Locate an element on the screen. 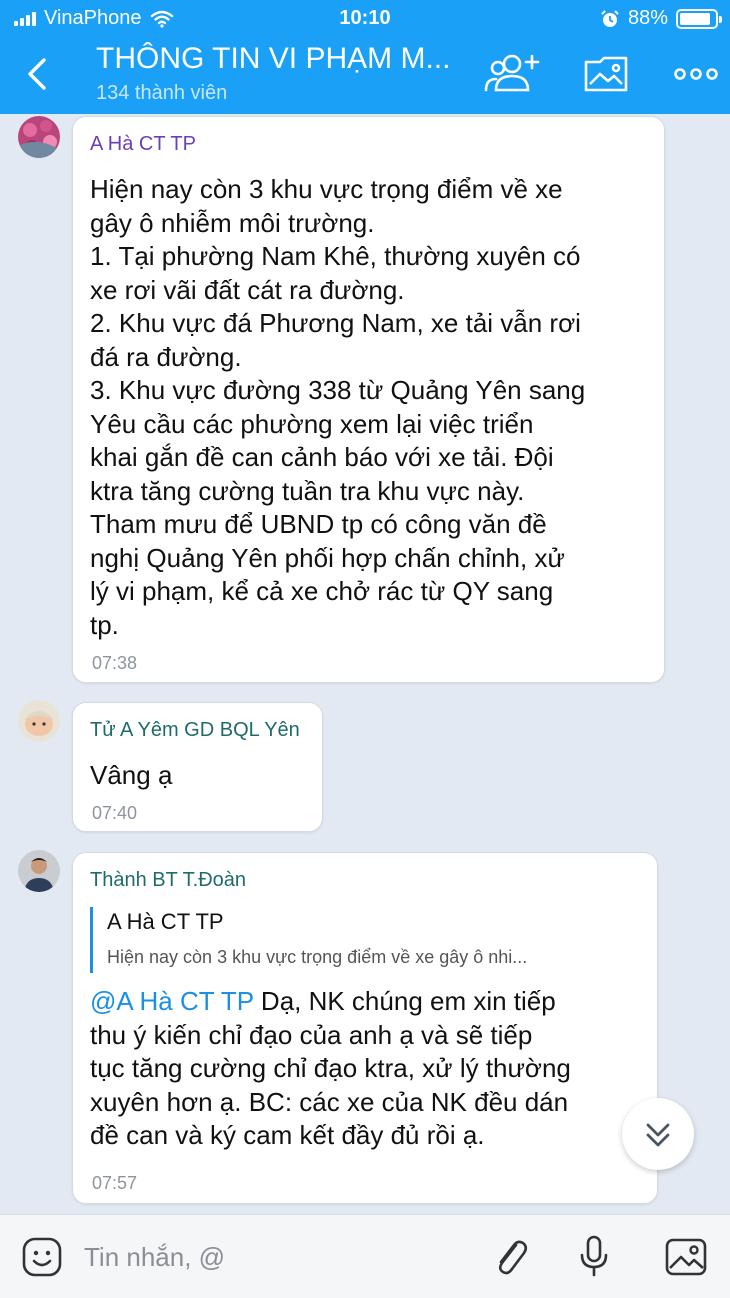 The width and height of the screenshot is (730, 1298). battery-icon is located at coordinates (699, 18).